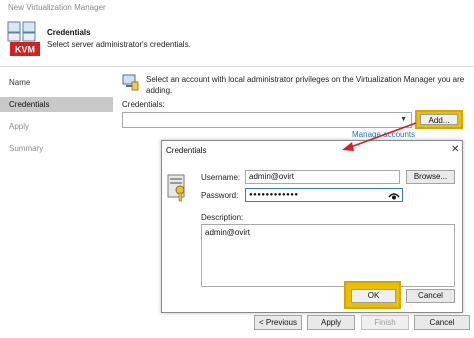 The image size is (474, 338). Describe the element at coordinates (23, 38) in the screenshot. I see `kvm-server-icon: KVM` at that location.